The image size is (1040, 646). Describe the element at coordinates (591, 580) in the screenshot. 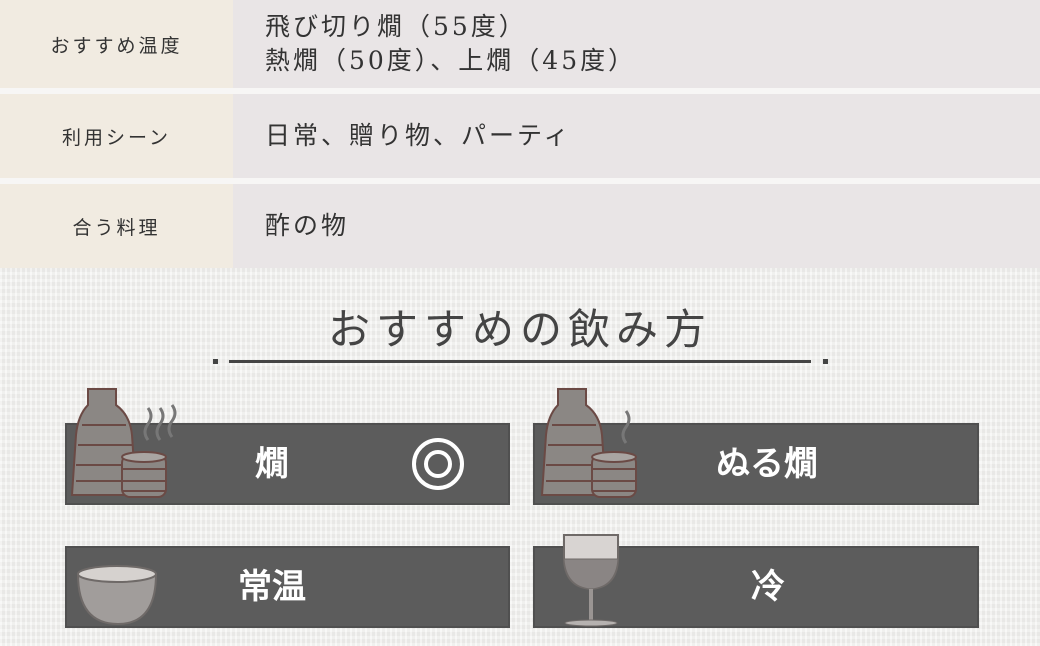

I see `wine-glass-icon` at that location.